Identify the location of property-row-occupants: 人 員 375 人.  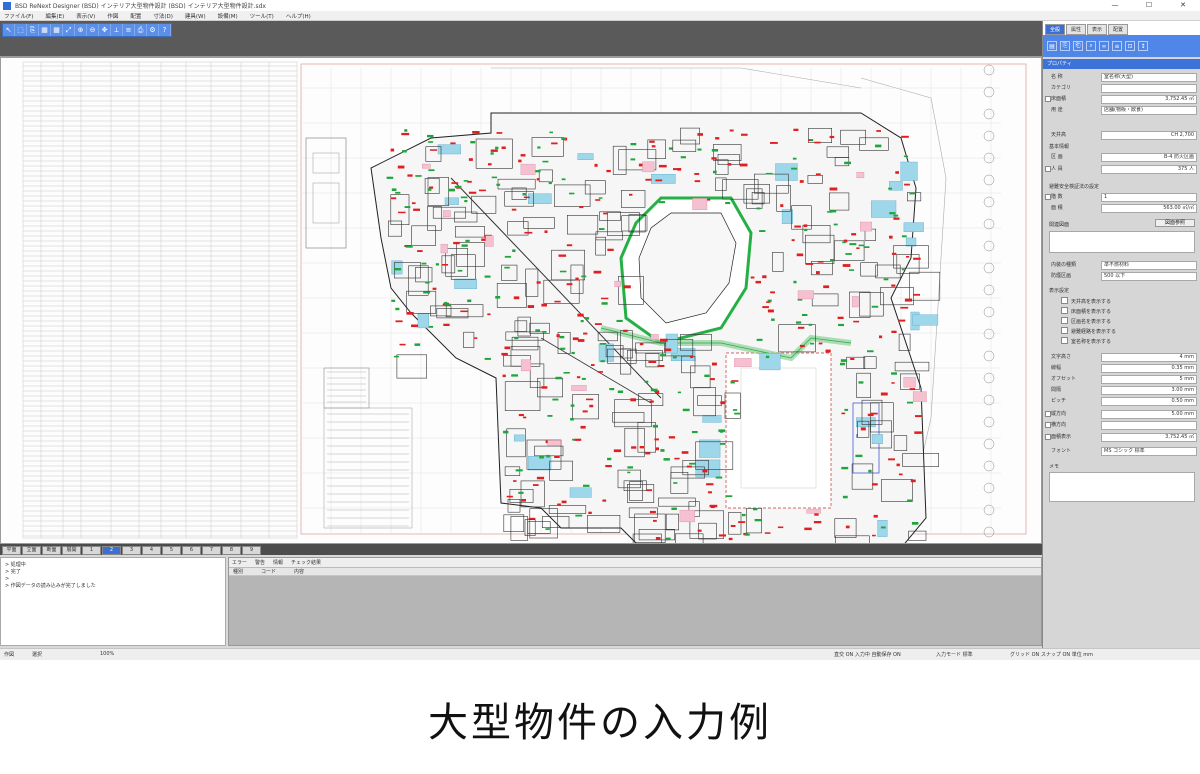
(1121, 169).